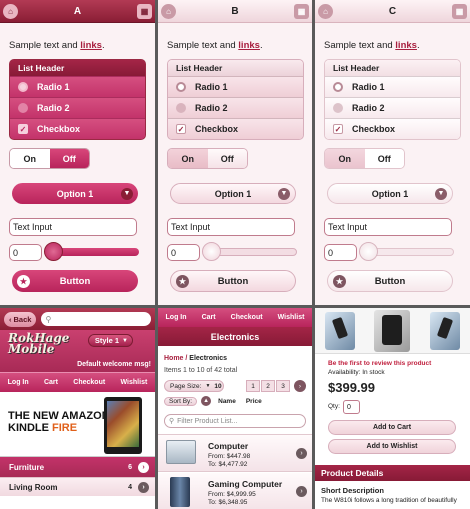 The width and height of the screenshot is (470, 509). I want to click on add-to-wishlist-button: Add to Wishlist, so click(392, 446).